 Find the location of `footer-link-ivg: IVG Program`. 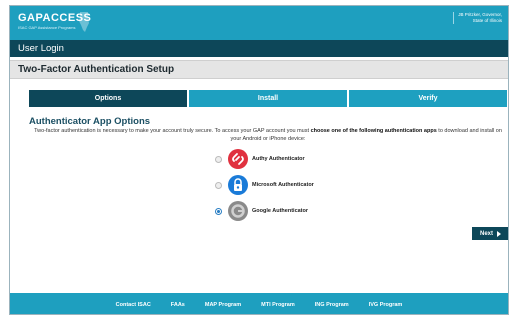

footer-link-ivg: IVG Program is located at coordinates (386, 305).